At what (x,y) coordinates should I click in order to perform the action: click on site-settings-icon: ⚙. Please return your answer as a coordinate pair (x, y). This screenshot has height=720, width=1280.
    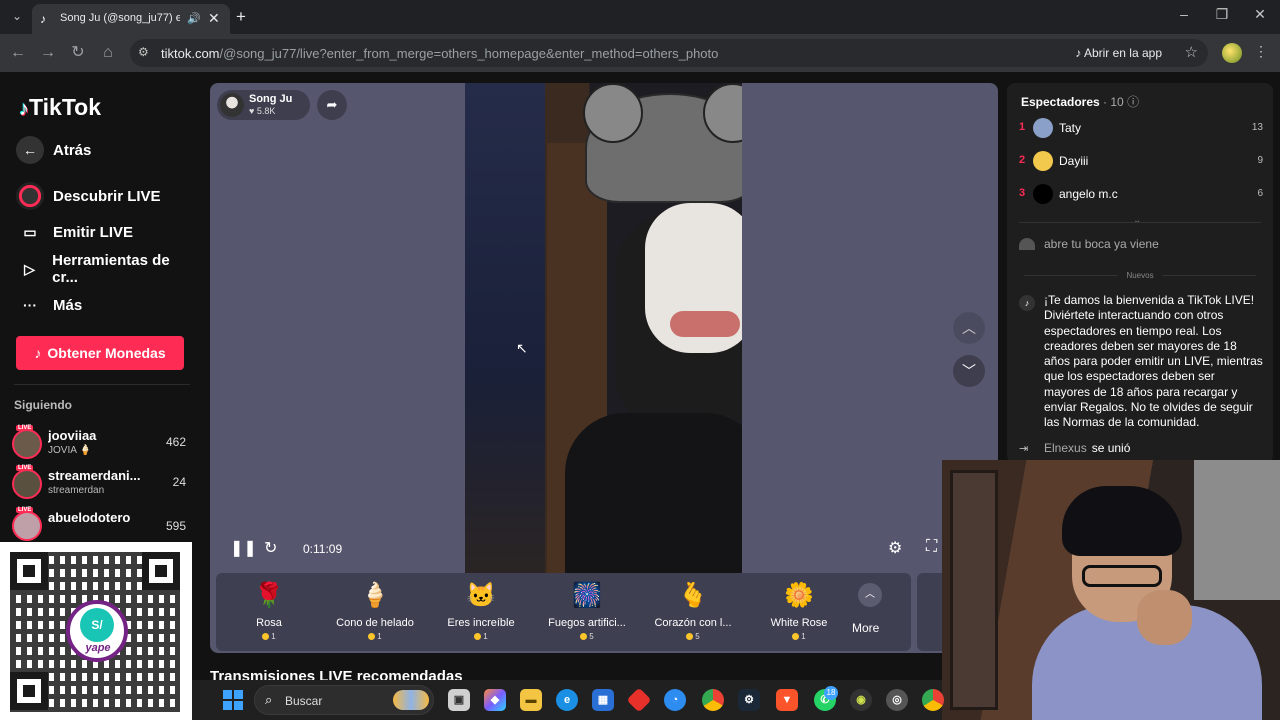
    Looking at the image, I should click on (143, 52).